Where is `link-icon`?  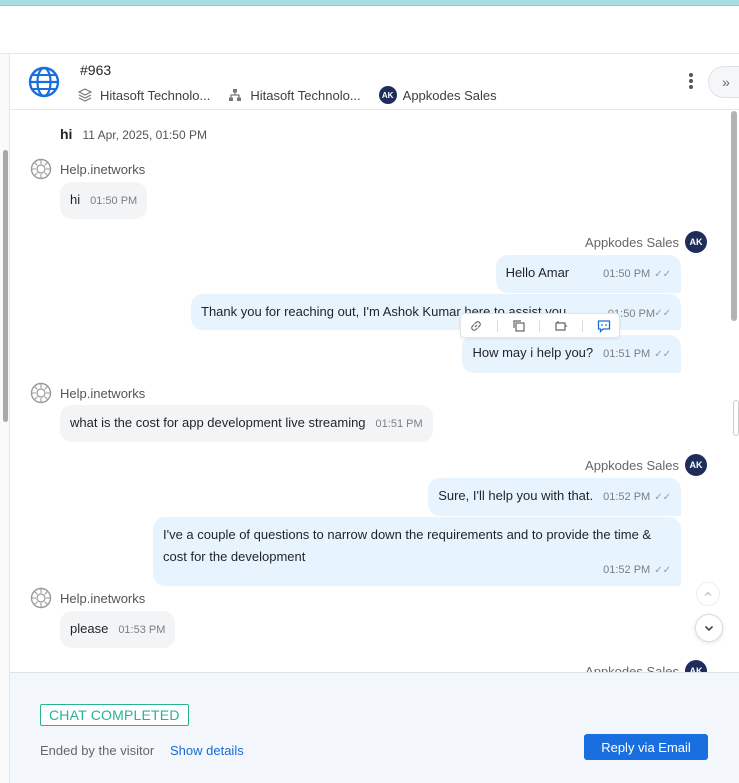 link-icon is located at coordinates (476, 326).